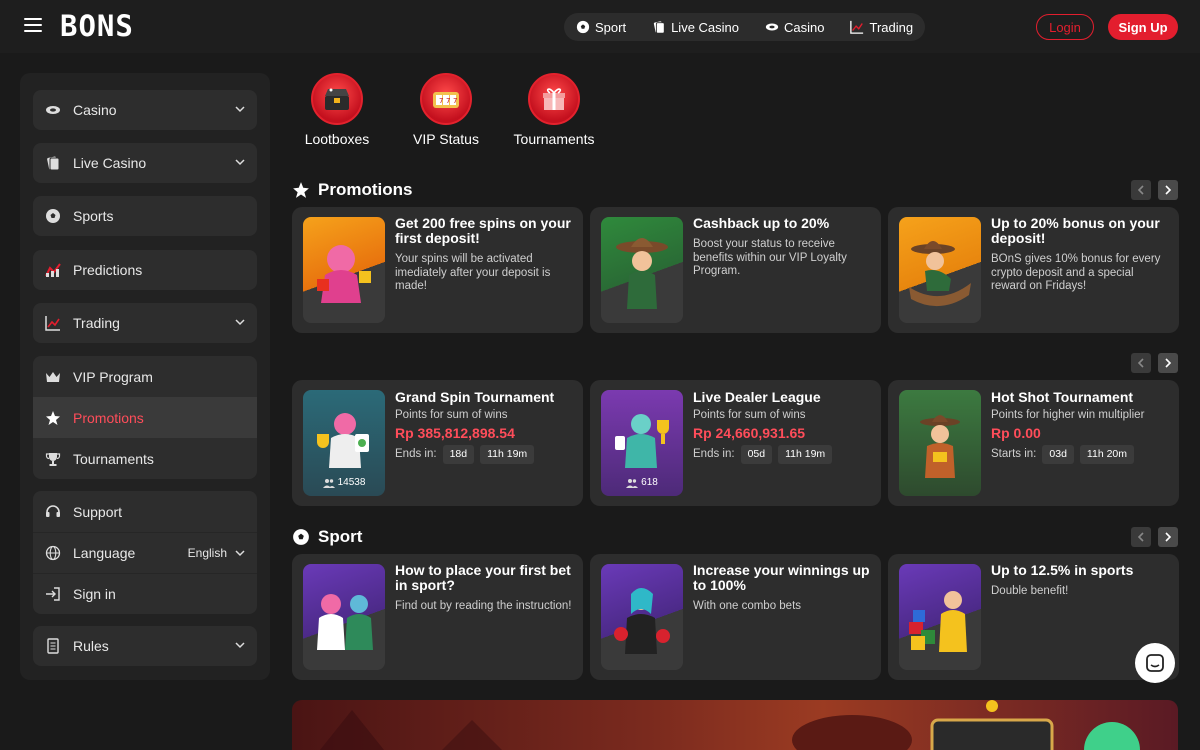  What do you see at coordinates (1030, 591) in the screenshot?
I see `sport-card-desc: Double benefit!` at bounding box center [1030, 591].